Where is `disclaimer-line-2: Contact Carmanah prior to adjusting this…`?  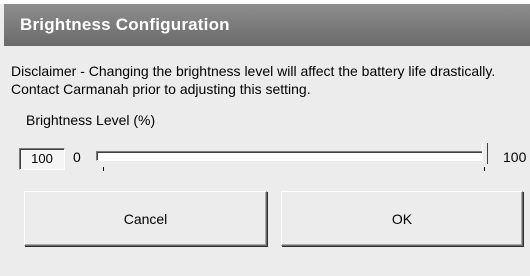 disclaimer-line-2: Contact Carmanah prior to adjusting this… is located at coordinates (161, 89).